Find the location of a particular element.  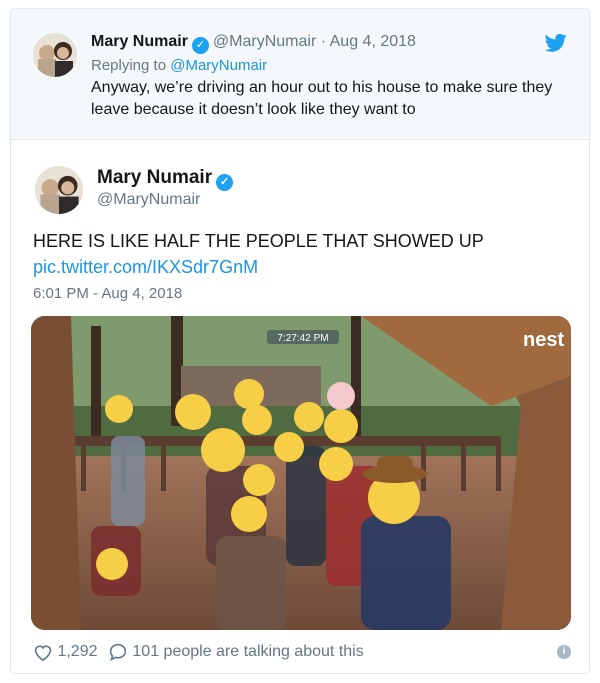

replying-to-link: @MaryNumair is located at coordinates (218, 65).